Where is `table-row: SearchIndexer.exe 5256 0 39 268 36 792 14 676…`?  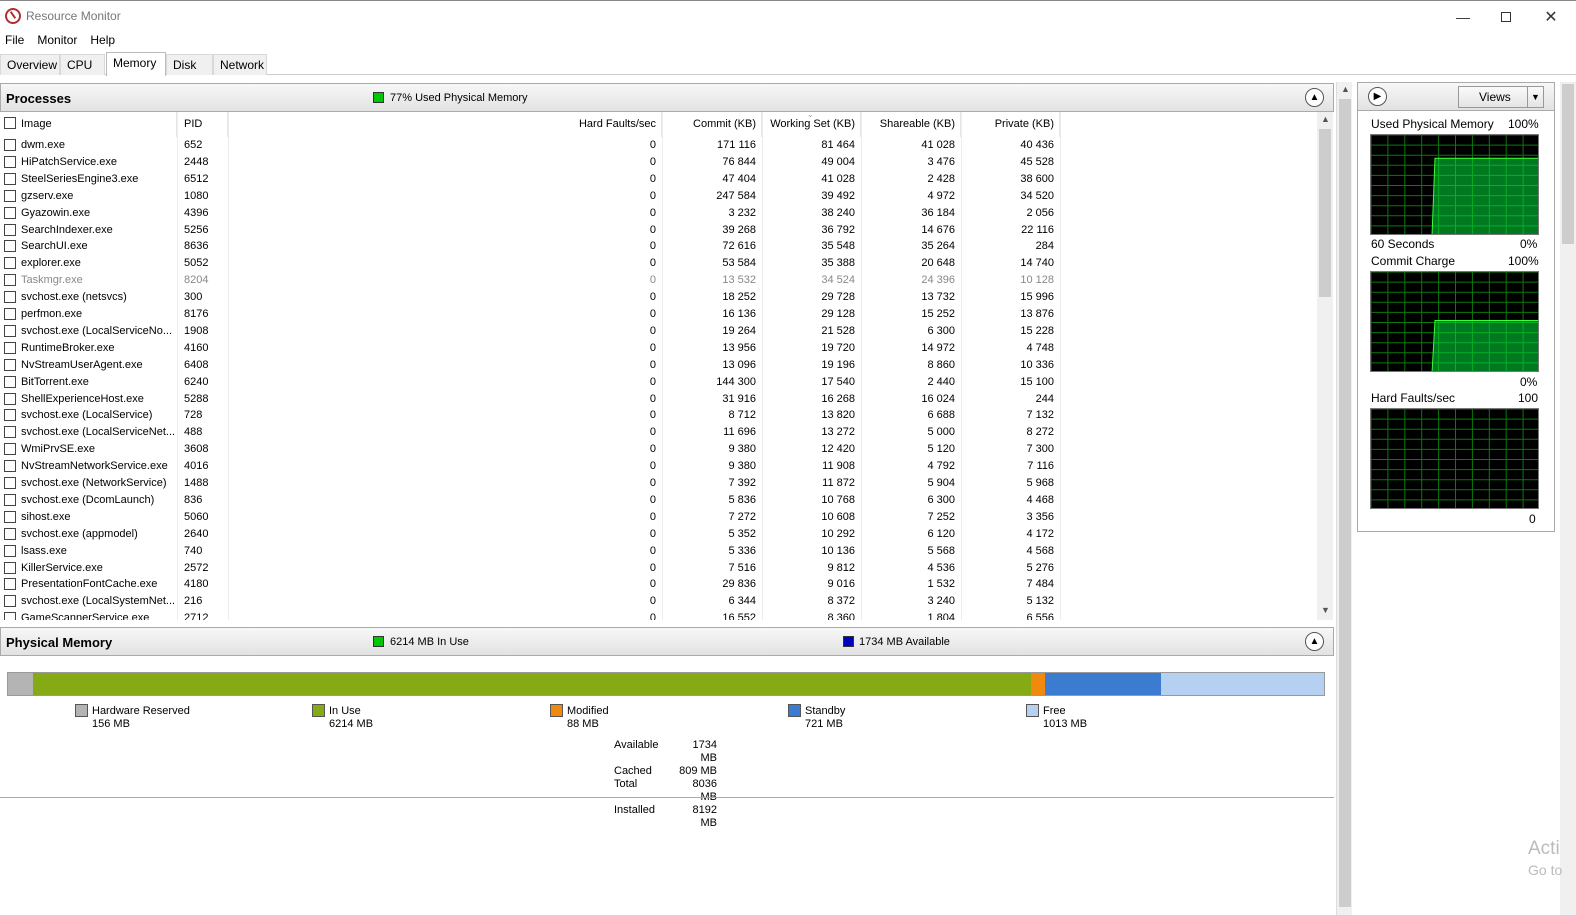
table-row: SearchIndexer.exe 5256 0 39 268 36 792 14 676… is located at coordinates (658, 230).